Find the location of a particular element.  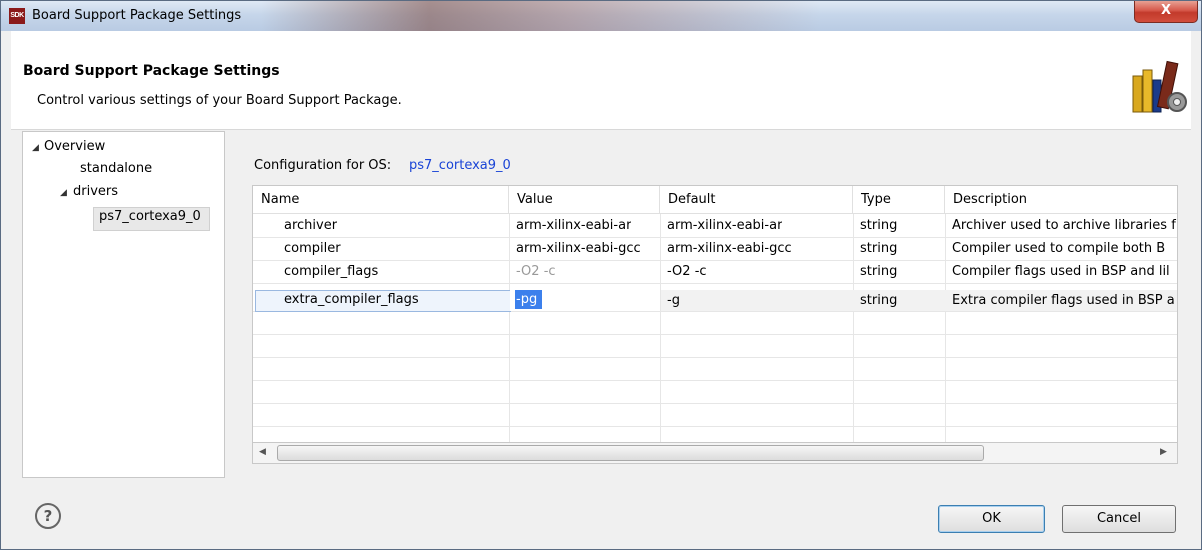

cell-name: compiler is located at coordinates (312, 249).